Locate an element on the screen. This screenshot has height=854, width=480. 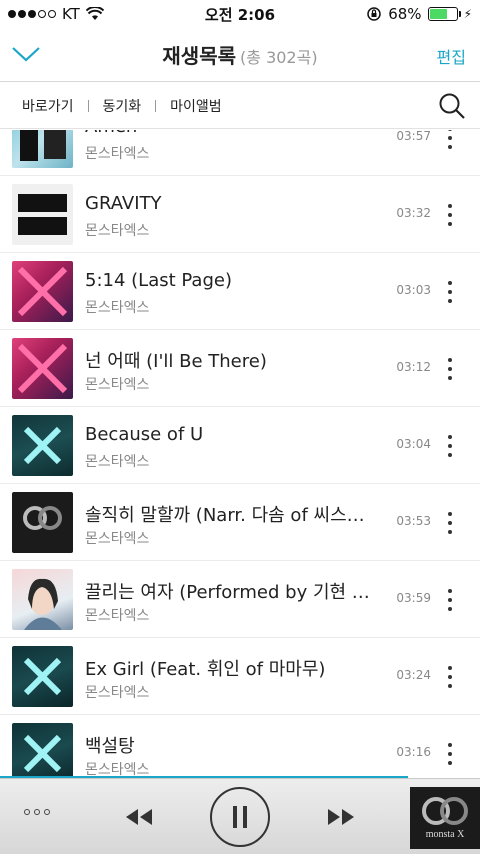
charging-icon: ⚡ is located at coordinates (467, 14).